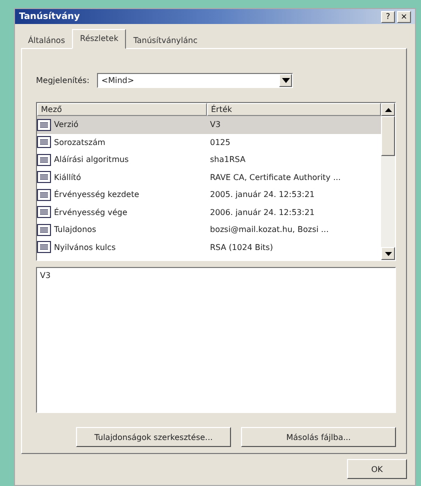 This screenshot has width=421, height=486. I want to click on title-bar-button: ×, so click(404, 16).